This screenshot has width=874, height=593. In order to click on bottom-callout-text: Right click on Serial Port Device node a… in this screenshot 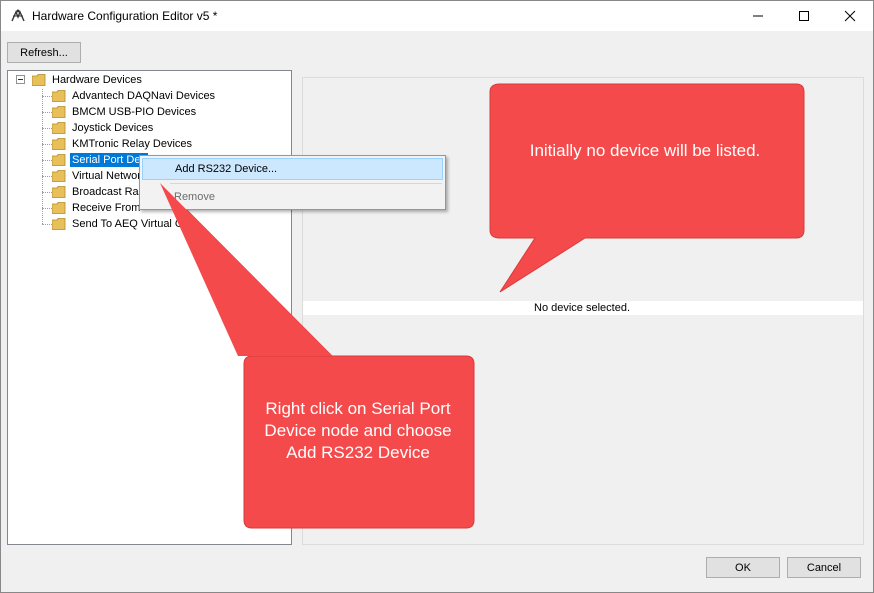, I will do `click(358, 430)`.